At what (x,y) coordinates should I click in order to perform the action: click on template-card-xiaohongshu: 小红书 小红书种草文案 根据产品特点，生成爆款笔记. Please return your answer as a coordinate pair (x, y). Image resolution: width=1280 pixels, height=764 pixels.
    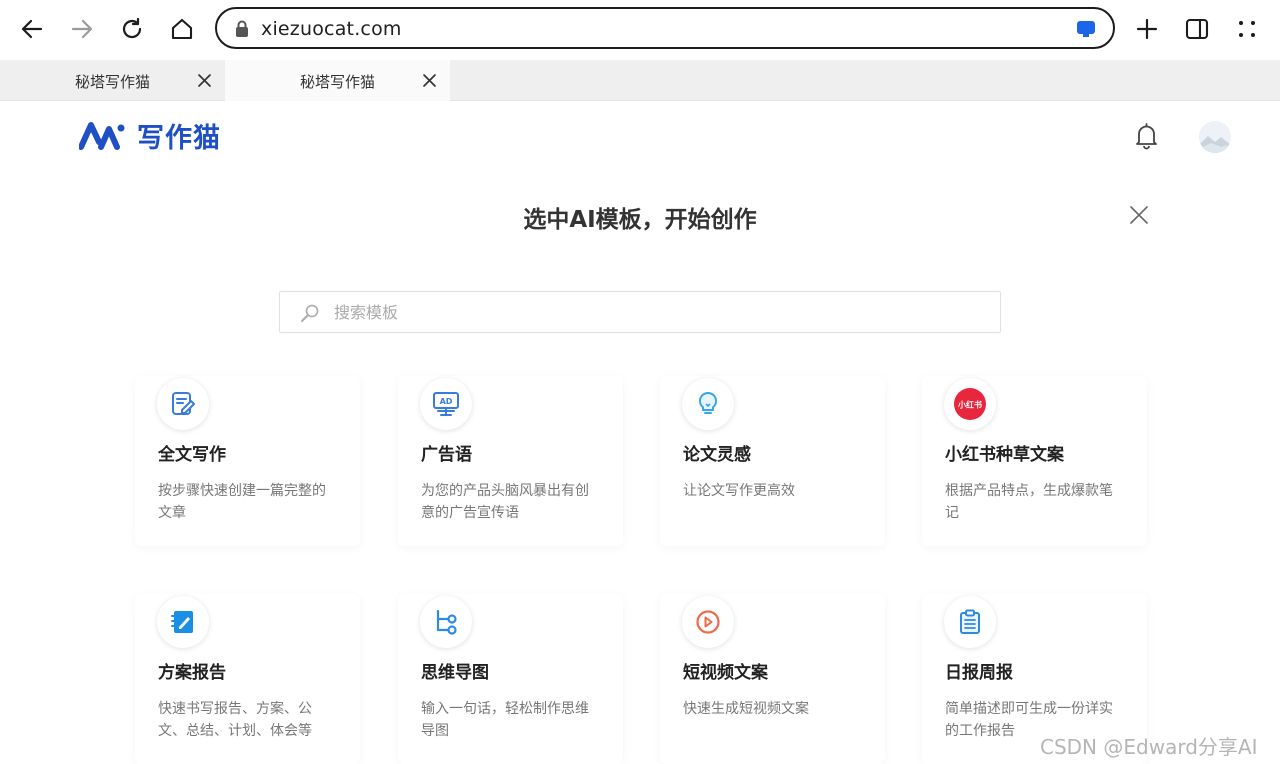
    Looking at the image, I should click on (1034, 461).